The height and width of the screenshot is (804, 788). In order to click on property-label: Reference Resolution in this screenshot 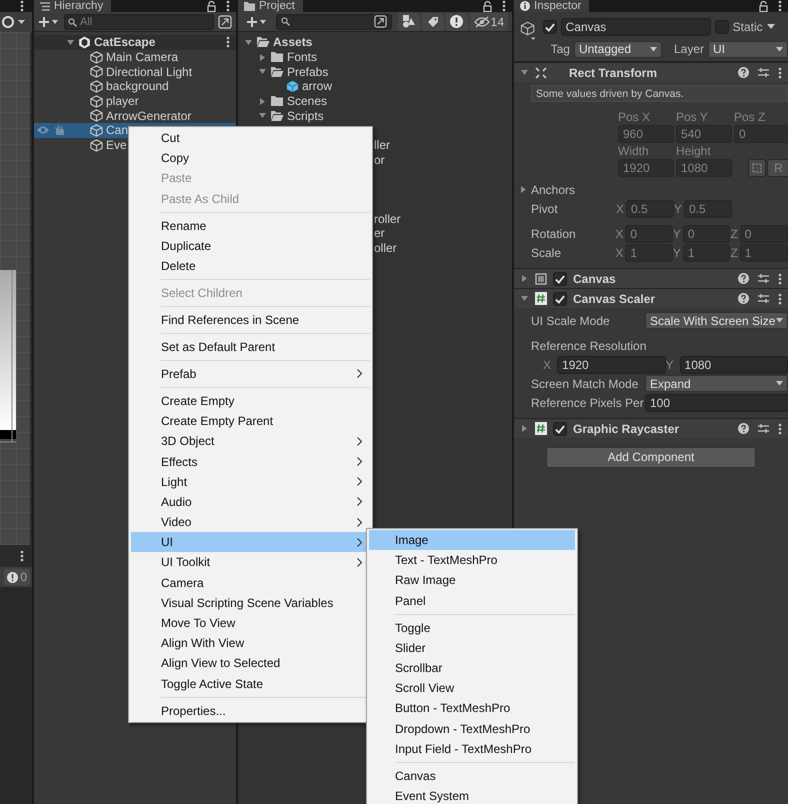, I will do `click(588, 345)`.